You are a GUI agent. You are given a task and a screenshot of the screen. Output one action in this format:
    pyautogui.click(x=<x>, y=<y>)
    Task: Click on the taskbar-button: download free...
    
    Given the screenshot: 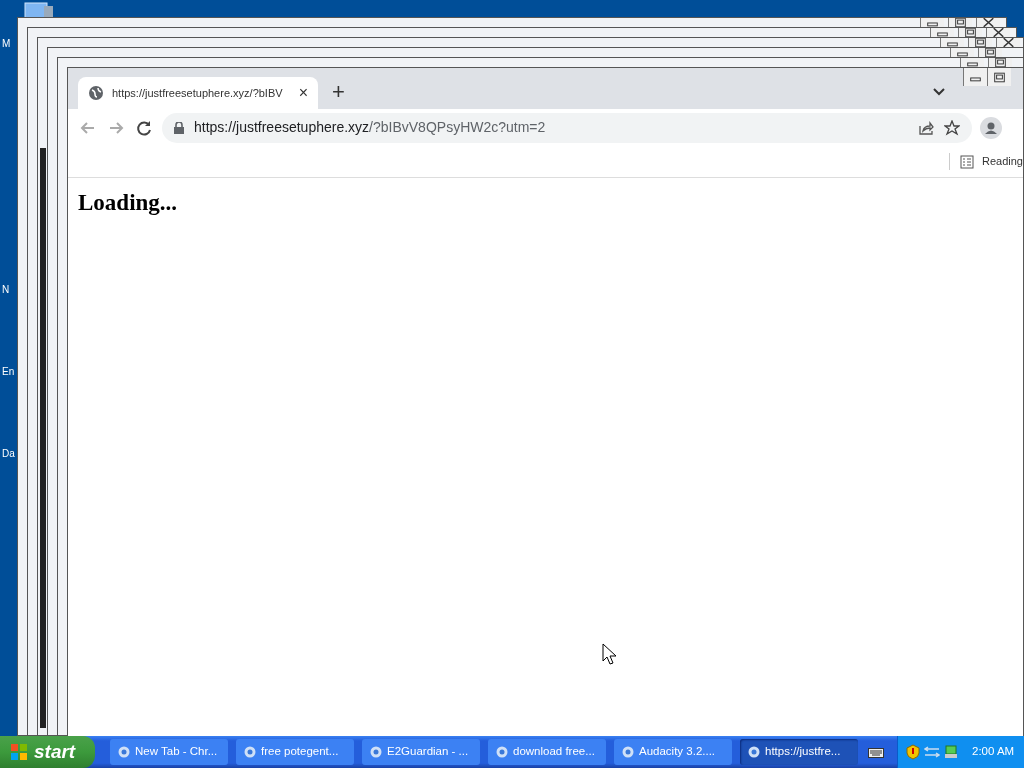 What is the action you would take?
    pyautogui.click(x=547, y=752)
    